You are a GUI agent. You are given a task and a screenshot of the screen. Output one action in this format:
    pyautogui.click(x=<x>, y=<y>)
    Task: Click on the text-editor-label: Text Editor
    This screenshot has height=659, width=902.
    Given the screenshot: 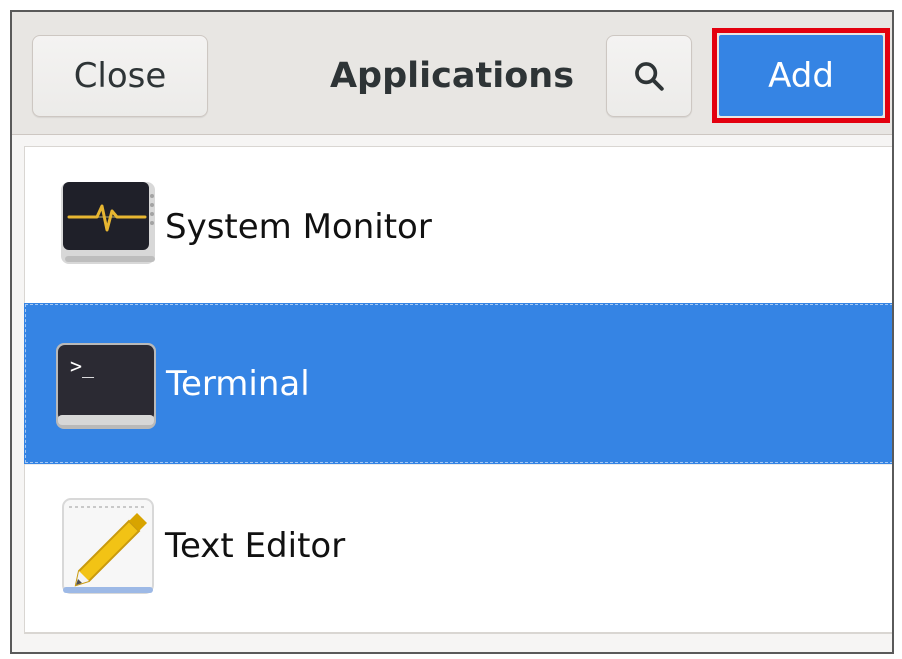 What is the action you would take?
    pyautogui.click(x=255, y=545)
    